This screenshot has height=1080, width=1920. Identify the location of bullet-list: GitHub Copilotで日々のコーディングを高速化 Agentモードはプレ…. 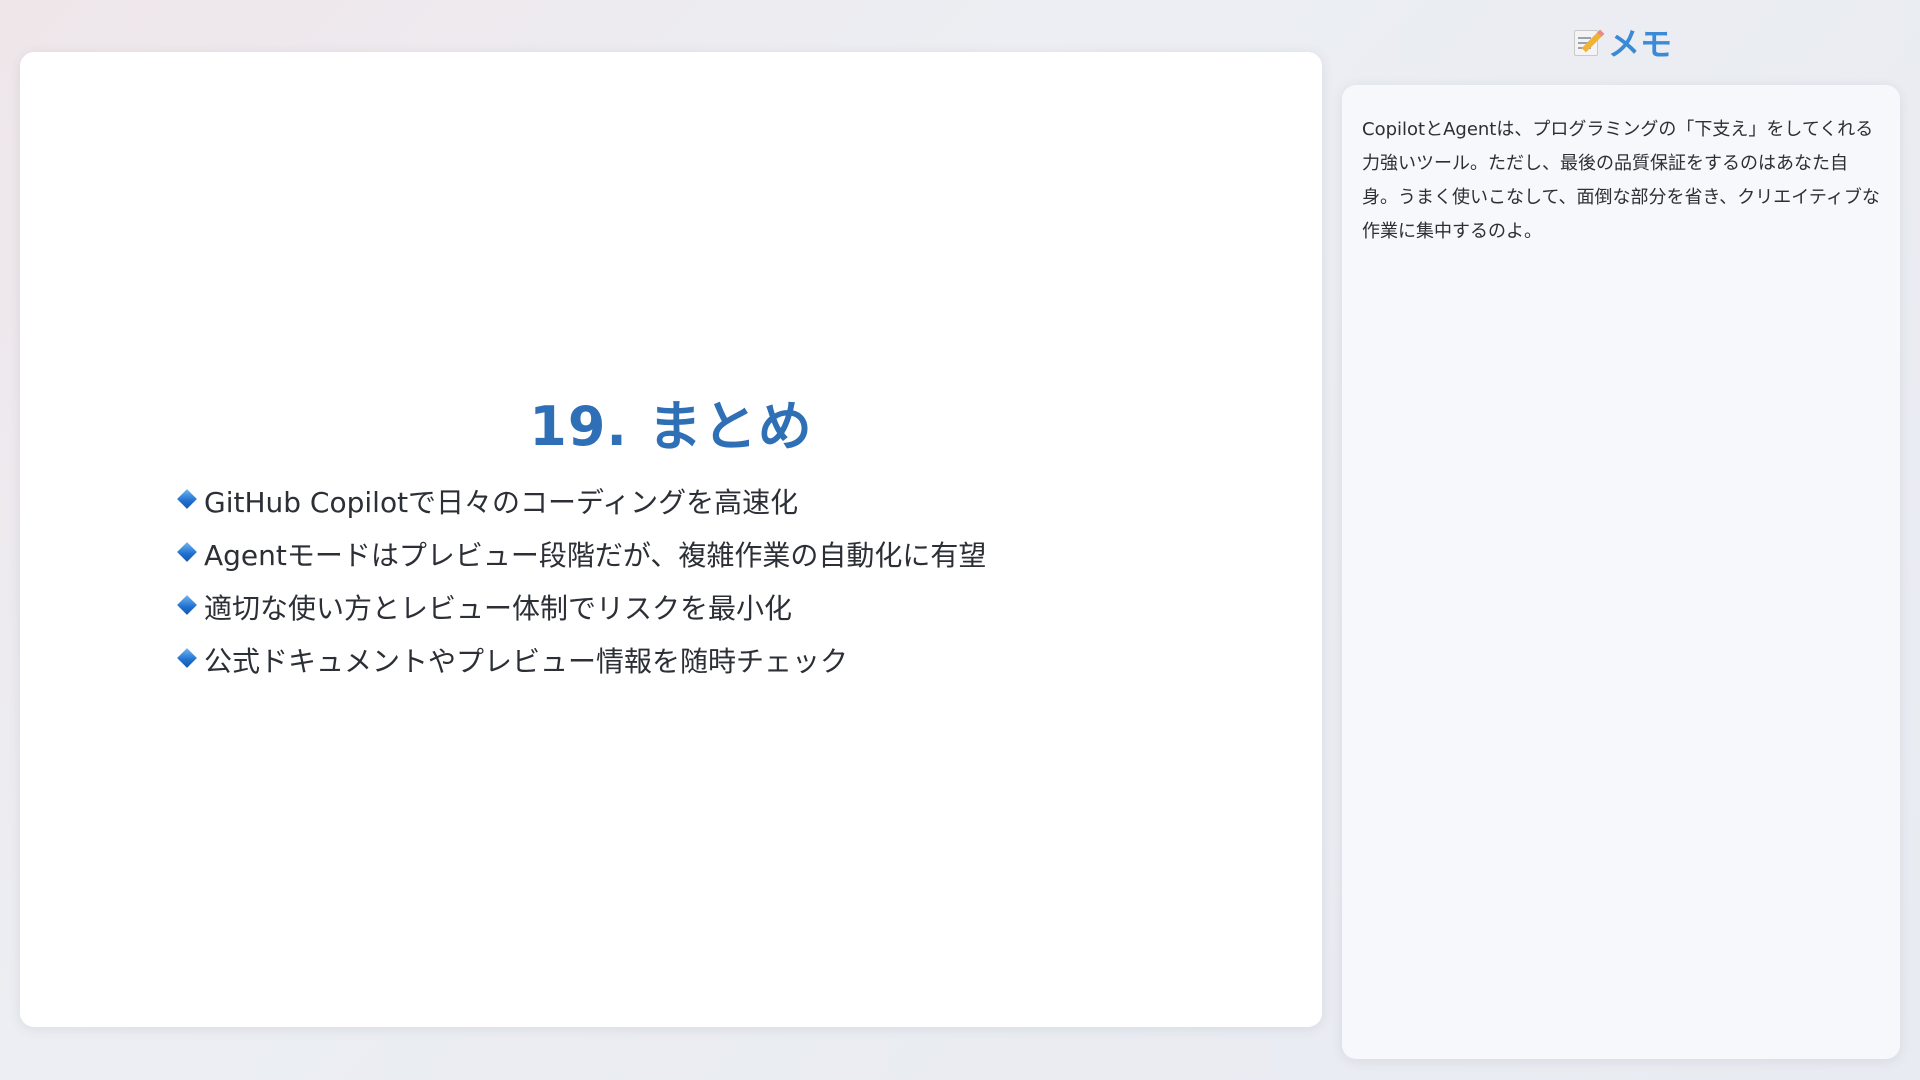
(581, 580).